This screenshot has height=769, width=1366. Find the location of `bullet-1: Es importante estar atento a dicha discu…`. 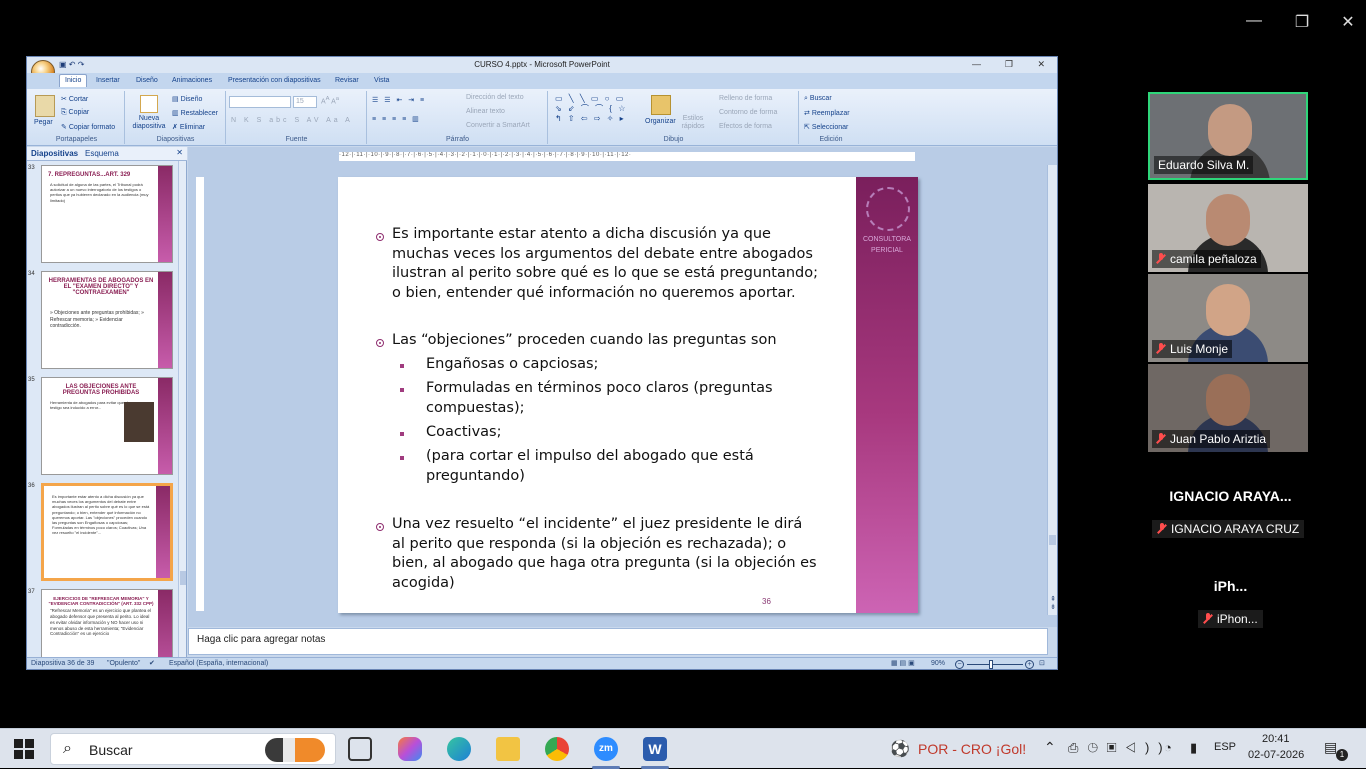

bullet-1: Es importante estar atento a dicha discu… is located at coordinates (605, 264).